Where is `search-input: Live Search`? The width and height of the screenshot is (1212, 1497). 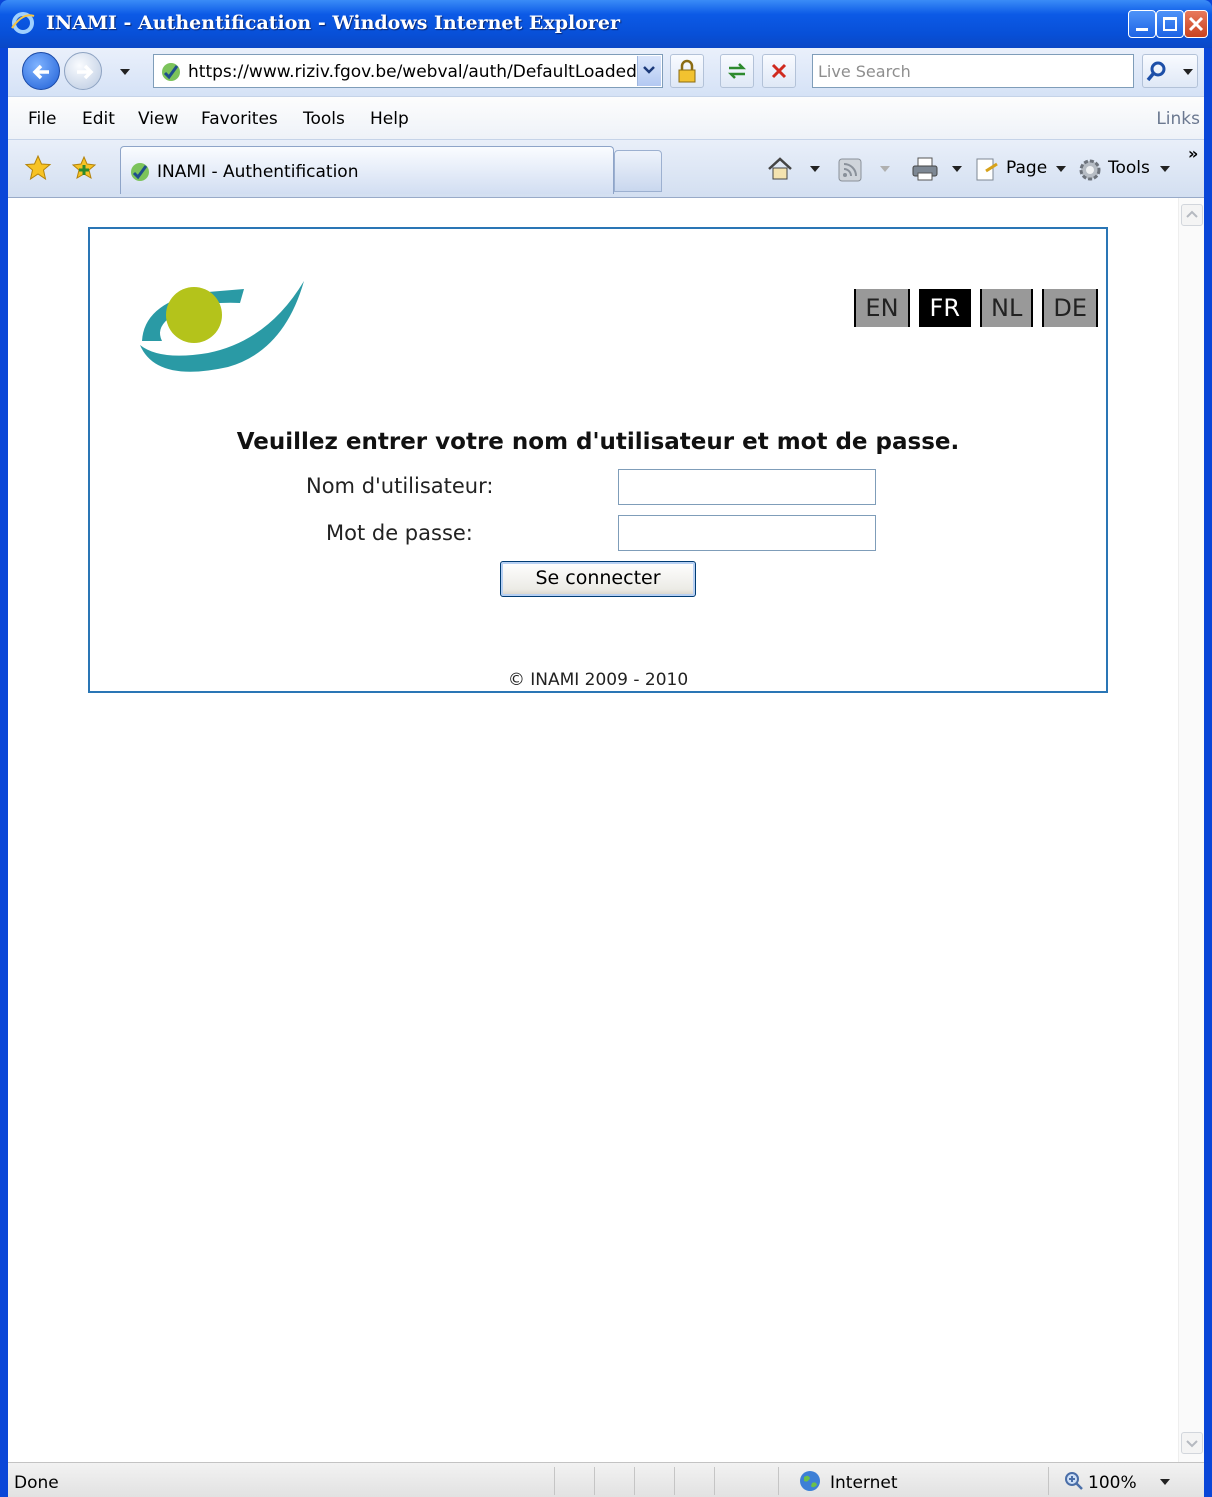 search-input: Live Search is located at coordinates (973, 71).